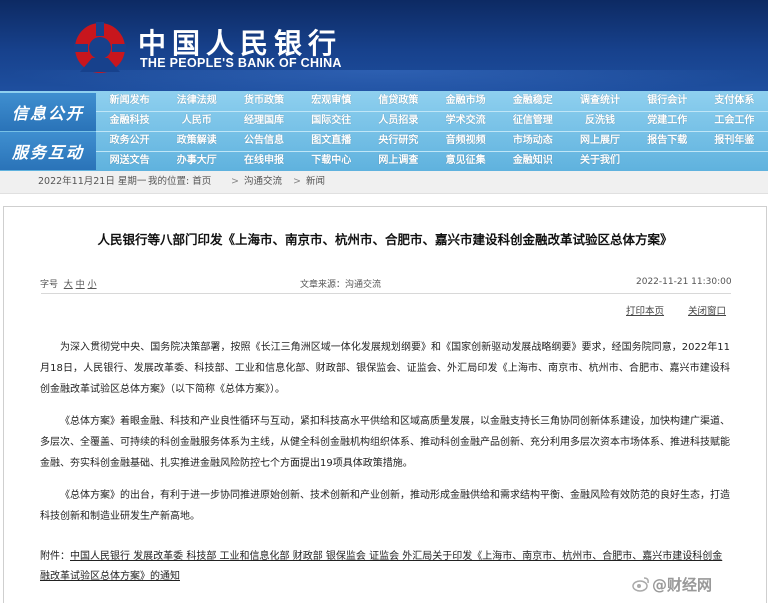 Image resolution: width=768 pixels, height=603 pixels. I want to click on nav-item: 宏观审慎, so click(331, 101).